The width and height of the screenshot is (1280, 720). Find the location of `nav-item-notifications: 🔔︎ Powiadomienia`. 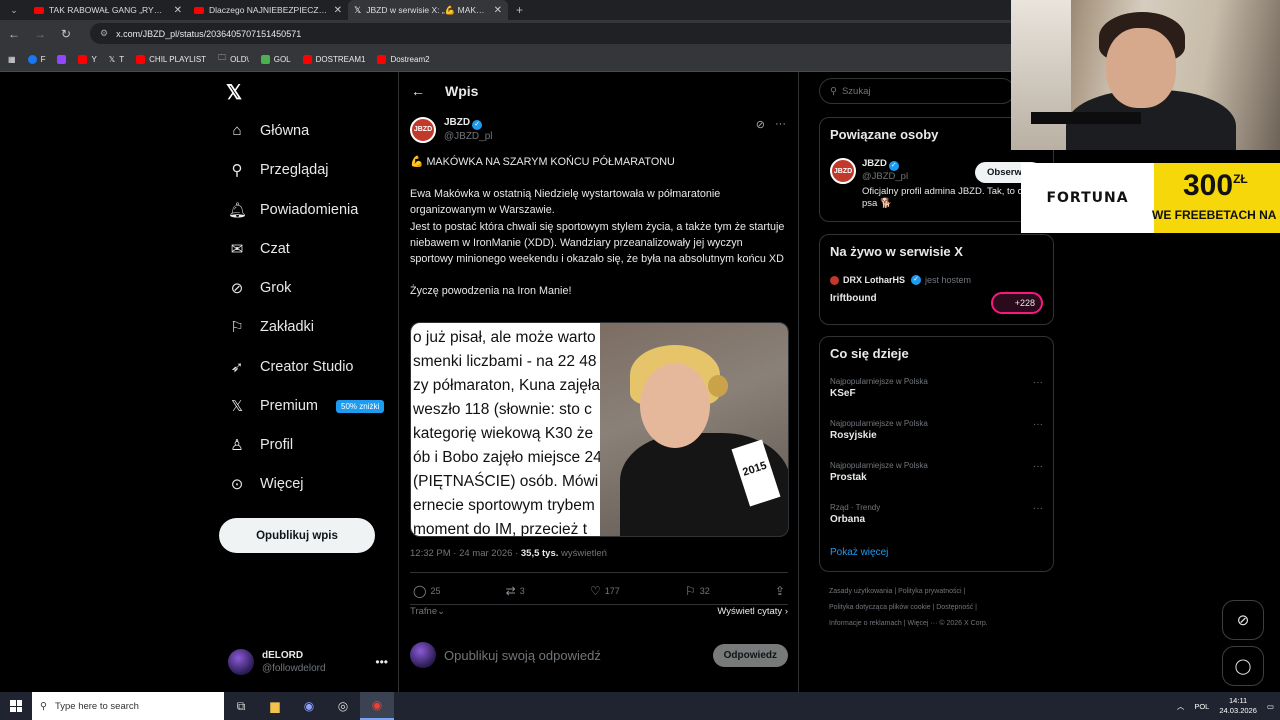

nav-item-notifications: 🔔︎ Powiadomienia is located at coordinates (293, 210).